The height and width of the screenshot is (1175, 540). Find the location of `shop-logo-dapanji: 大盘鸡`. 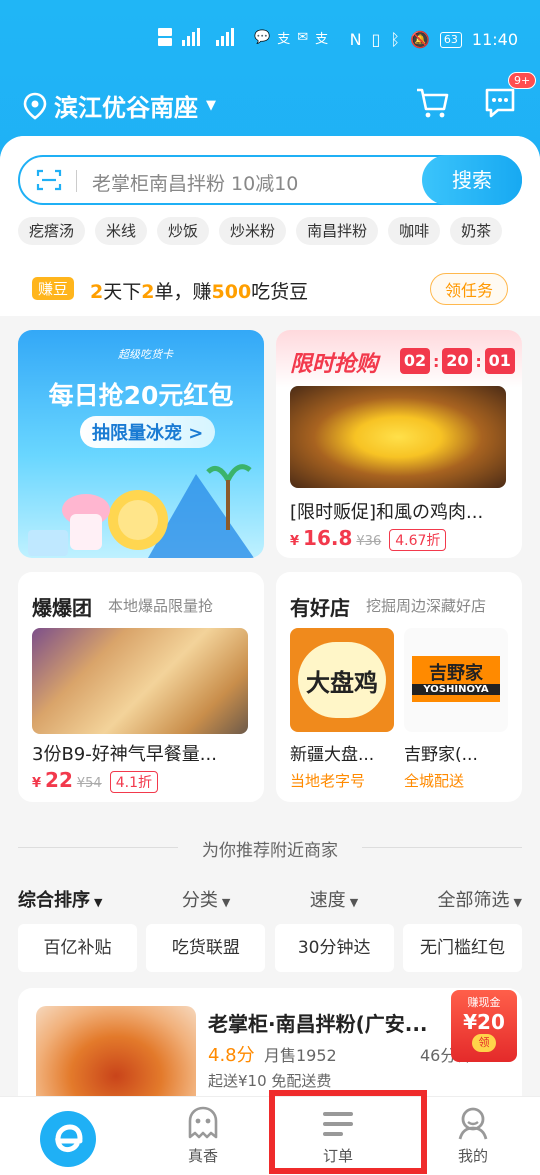

shop-logo-dapanji: 大盘鸡 is located at coordinates (342, 680).